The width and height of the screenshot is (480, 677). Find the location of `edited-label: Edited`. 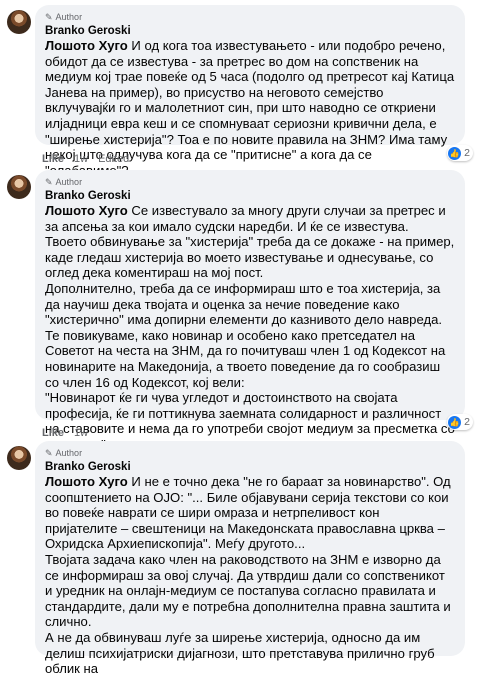

edited-label: Edited is located at coordinates (113, 160).